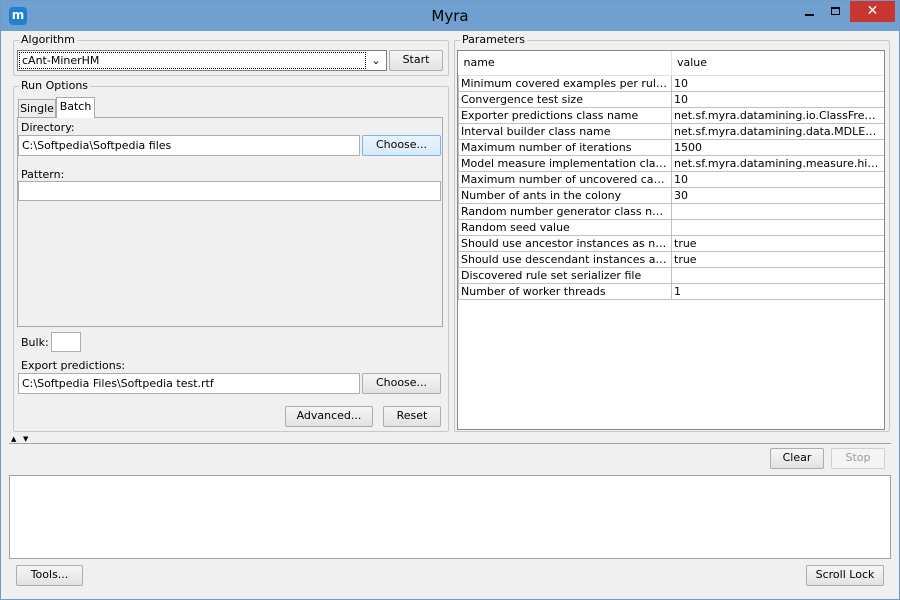 Image resolution: width=900 pixels, height=600 pixels. I want to click on chevron-down-icon: ⌄, so click(376, 60).